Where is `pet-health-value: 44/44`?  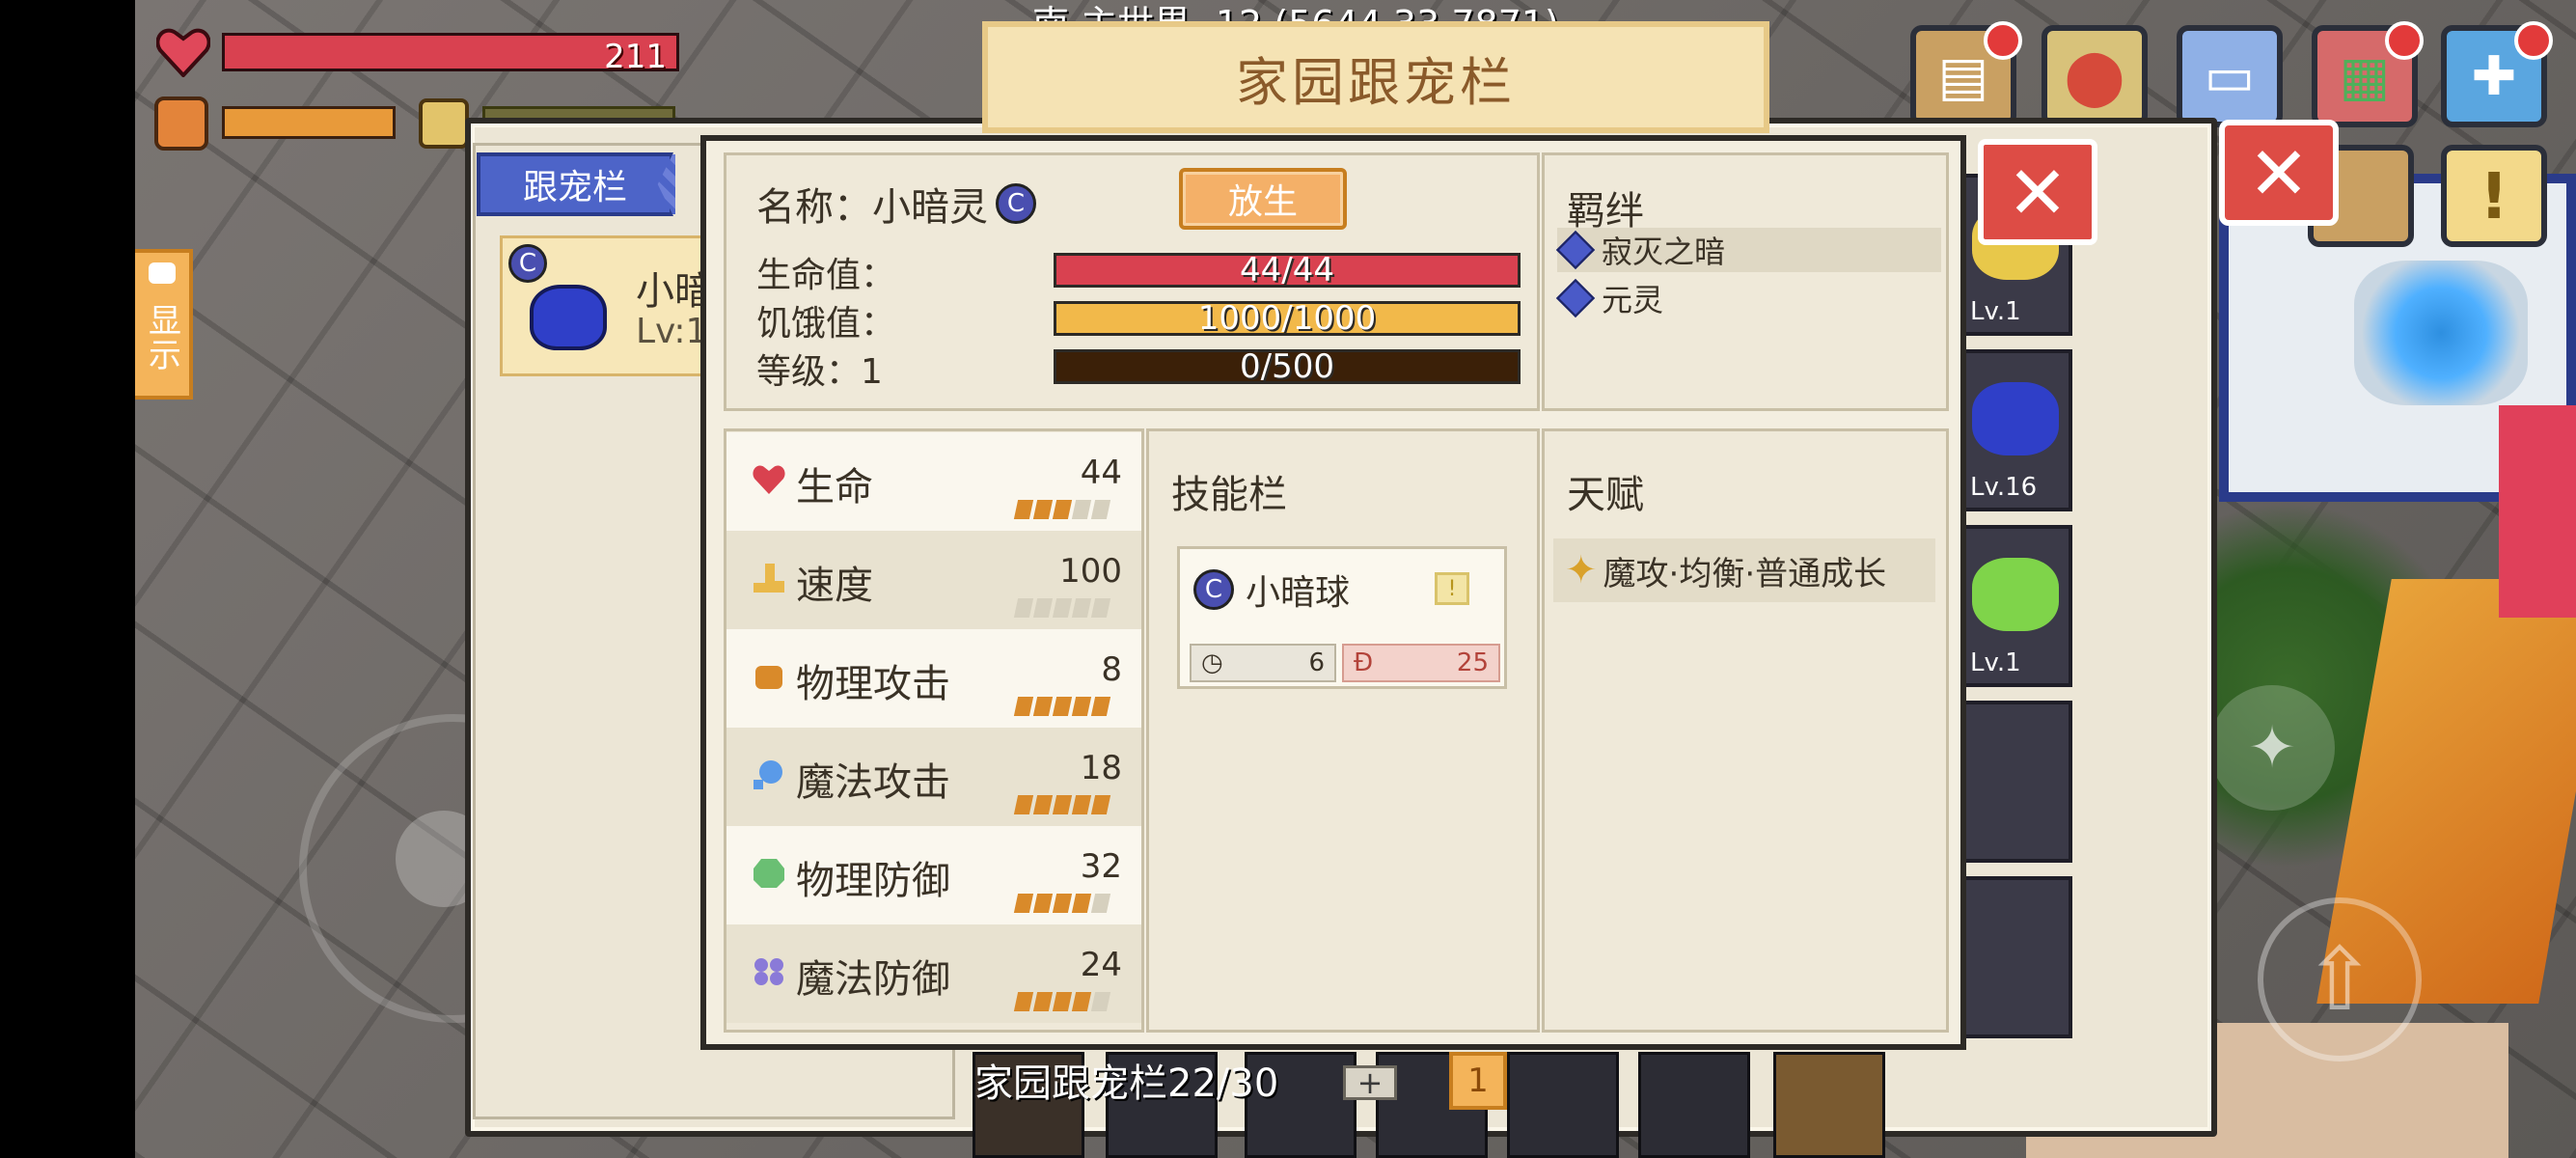
pet-health-value: 44/44 is located at coordinates (1287, 270).